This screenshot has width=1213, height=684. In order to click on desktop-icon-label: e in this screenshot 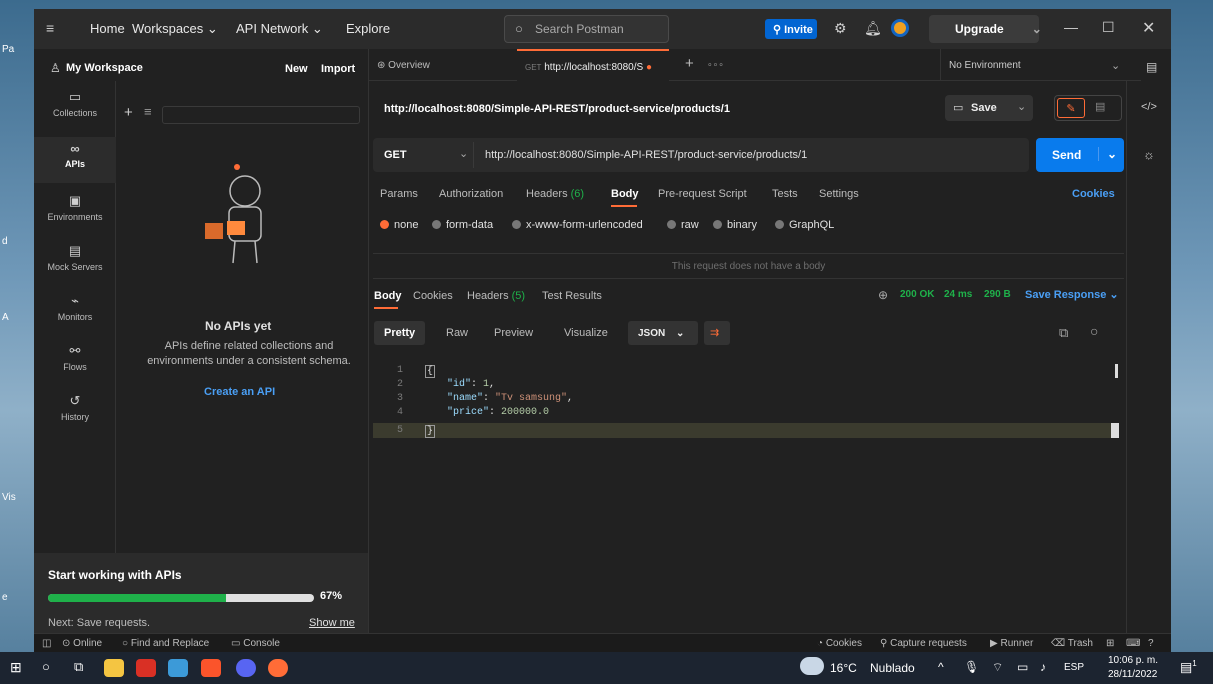, I will do `click(5, 597)`.